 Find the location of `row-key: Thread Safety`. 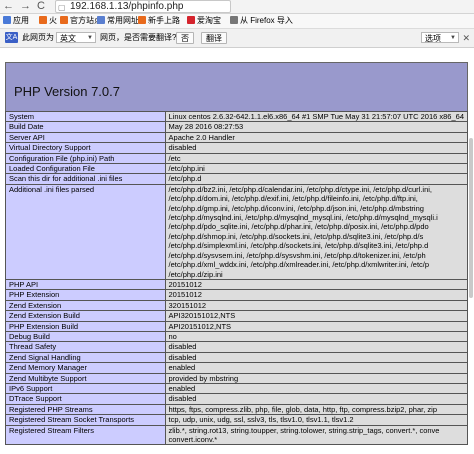

row-key: Thread Safety is located at coordinates (85, 347).